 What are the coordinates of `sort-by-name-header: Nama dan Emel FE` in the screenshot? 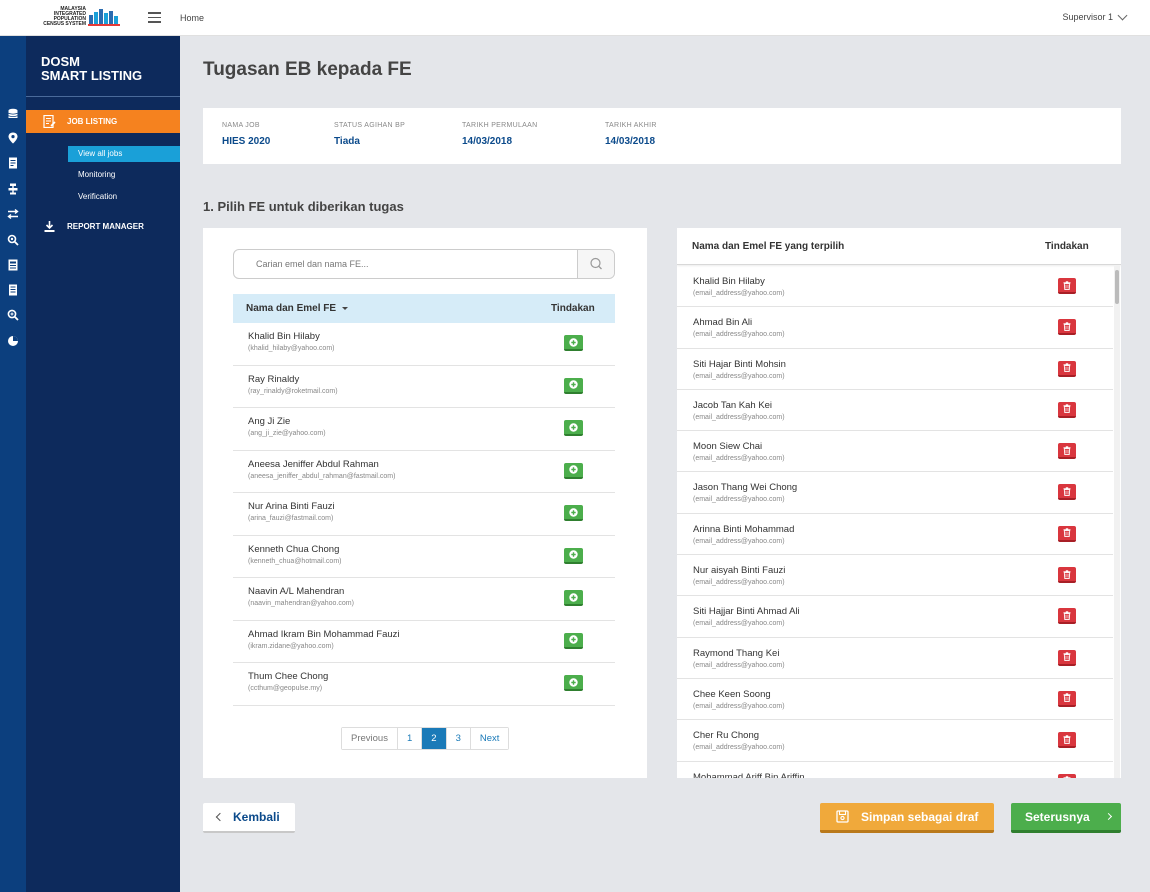 It's located at (297, 308).